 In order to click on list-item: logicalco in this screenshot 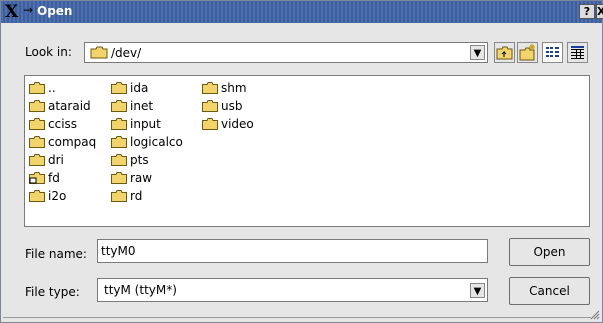, I will do `click(147, 142)`.